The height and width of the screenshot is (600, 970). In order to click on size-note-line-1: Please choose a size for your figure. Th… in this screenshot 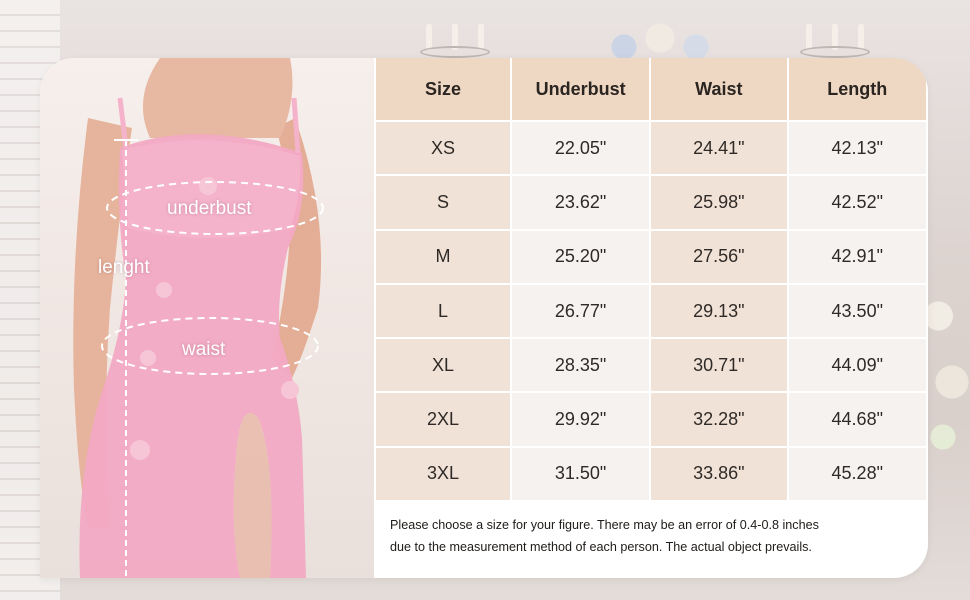, I will do `click(604, 525)`.